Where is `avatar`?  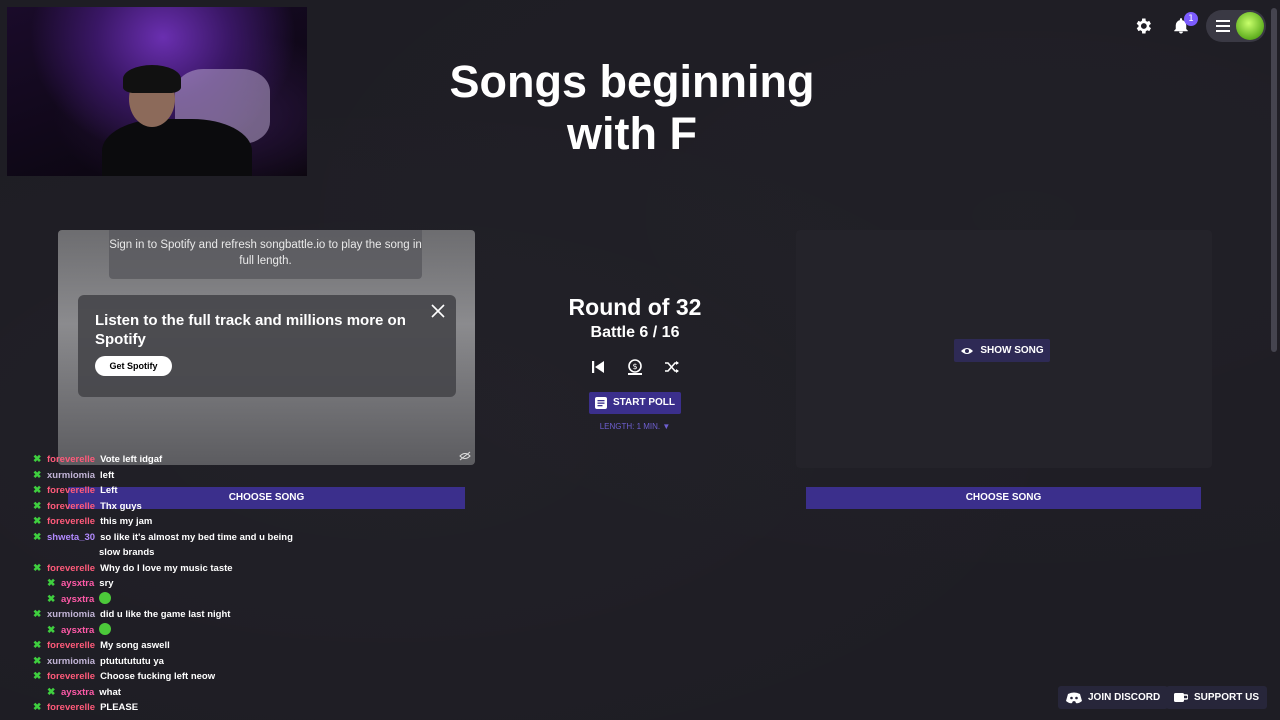
avatar is located at coordinates (1250, 26).